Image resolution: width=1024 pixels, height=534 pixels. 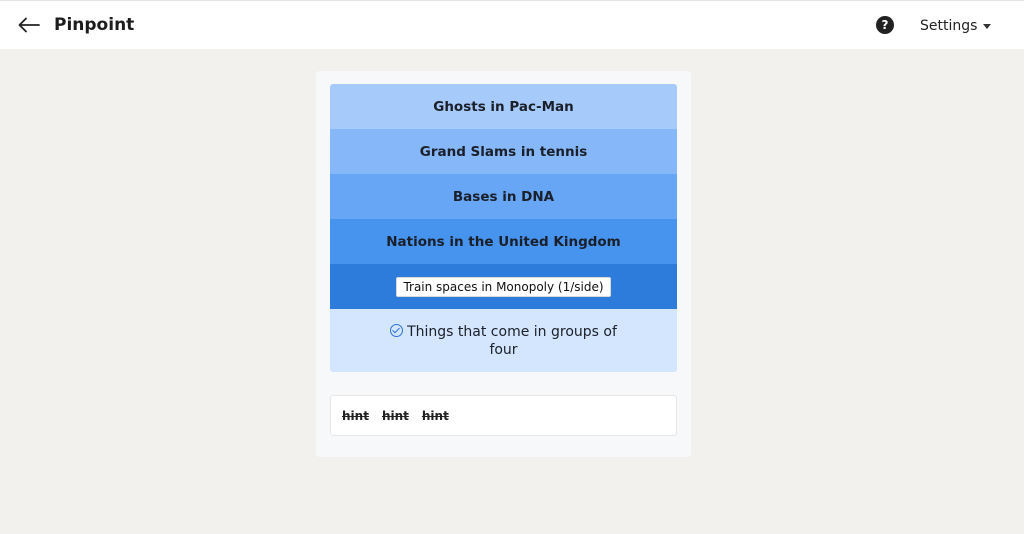 I want to click on answer-content: Things that come in groups of four, so click(x=504, y=341).